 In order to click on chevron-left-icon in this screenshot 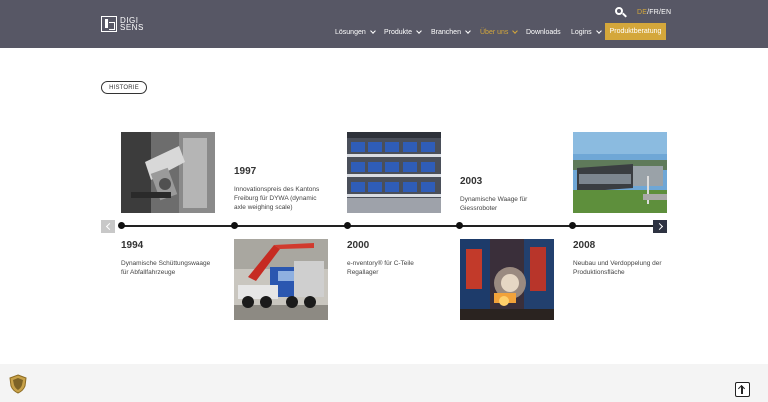, I will do `click(109, 226)`.